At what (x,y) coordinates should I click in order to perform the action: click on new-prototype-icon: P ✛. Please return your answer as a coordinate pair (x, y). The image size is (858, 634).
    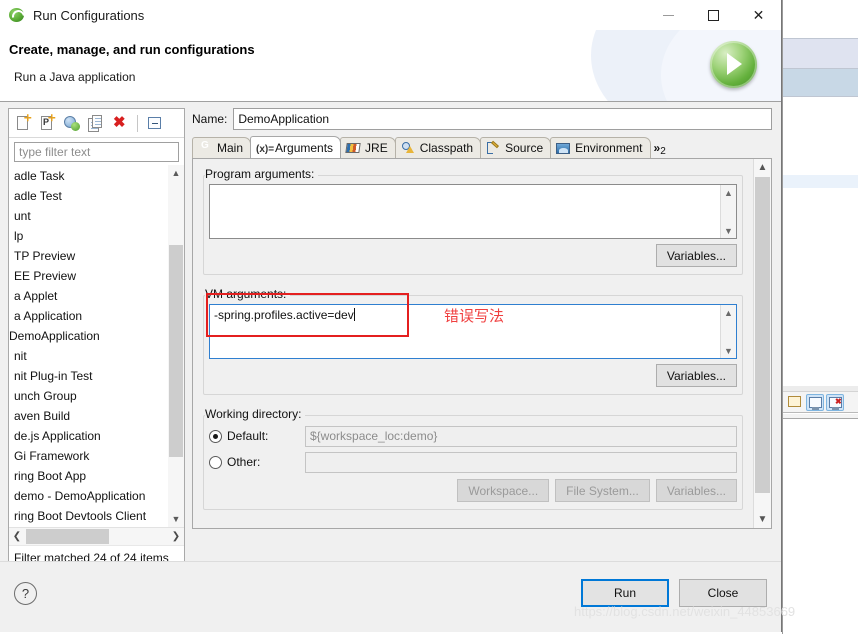
    Looking at the image, I should click on (48, 123).